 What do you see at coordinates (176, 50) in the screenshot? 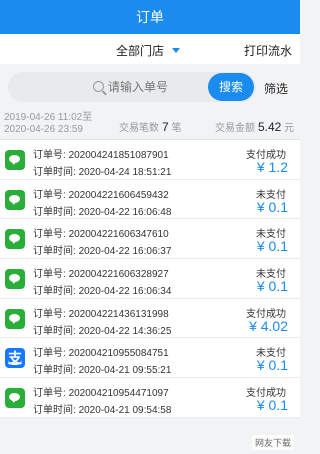
I see `caret-down-icon` at bounding box center [176, 50].